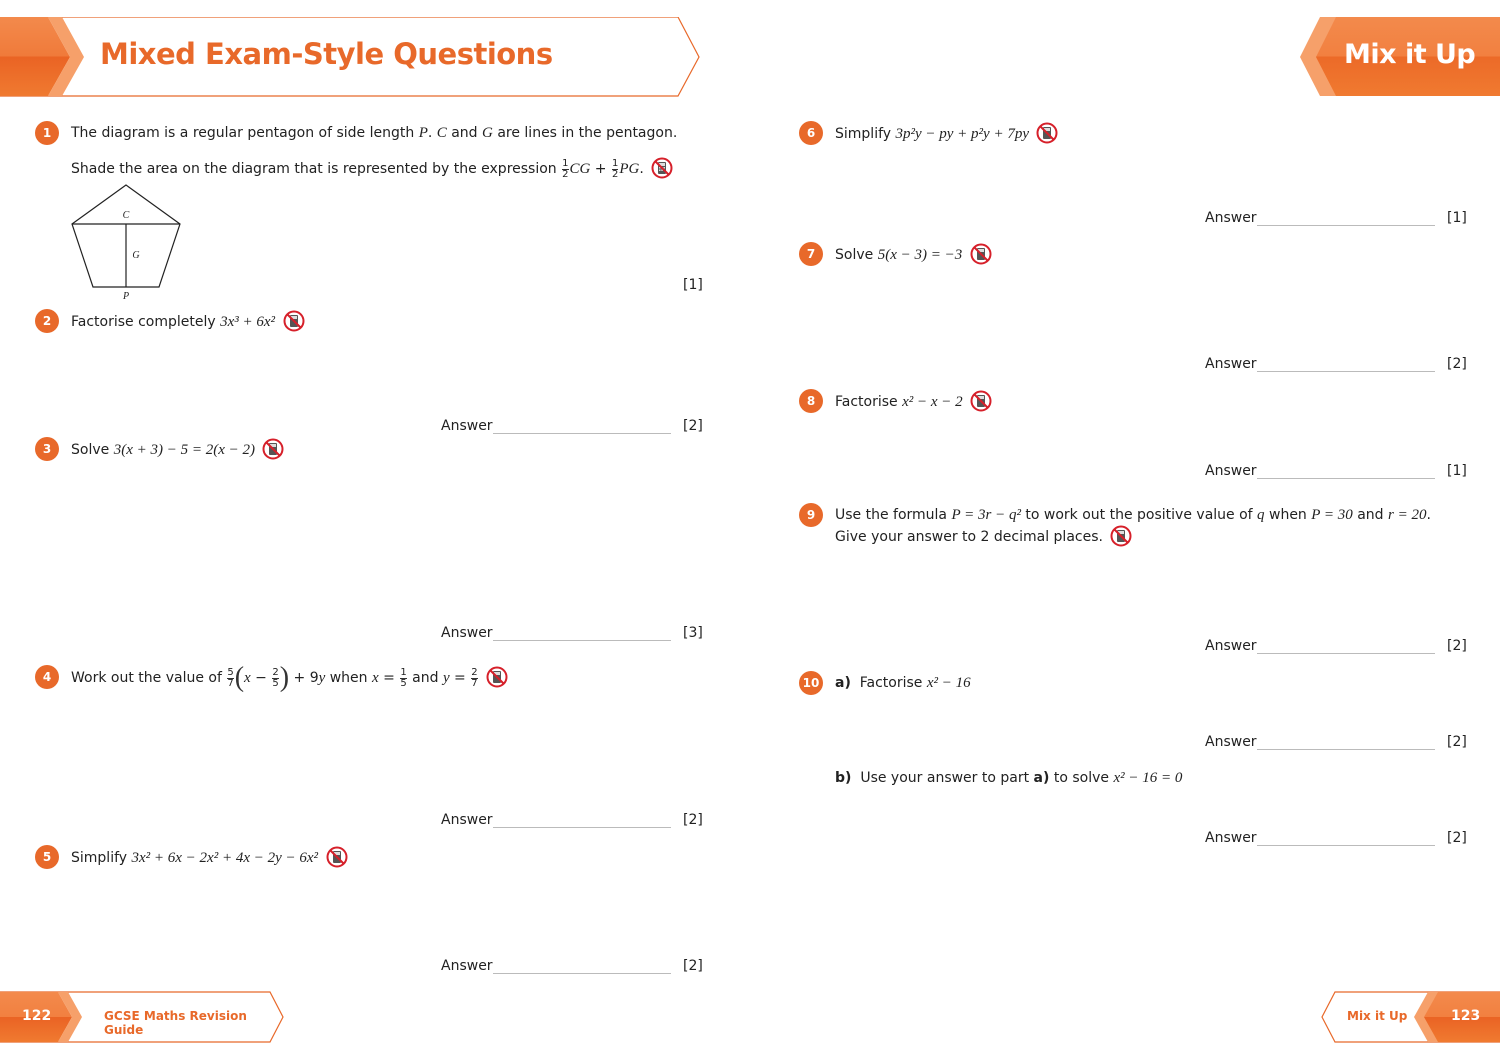 This screenshot has height=1061, width=1500. Describe the element at coordinates (811, 515) in the screenshot. I see `question-number-badge: 9` at that location.